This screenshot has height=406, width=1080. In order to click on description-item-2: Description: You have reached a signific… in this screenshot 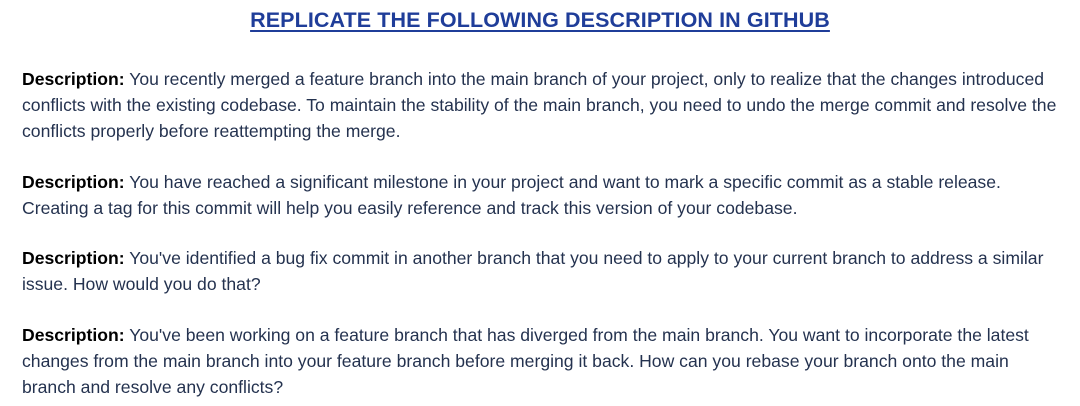, I will do `click(540, 195)`.